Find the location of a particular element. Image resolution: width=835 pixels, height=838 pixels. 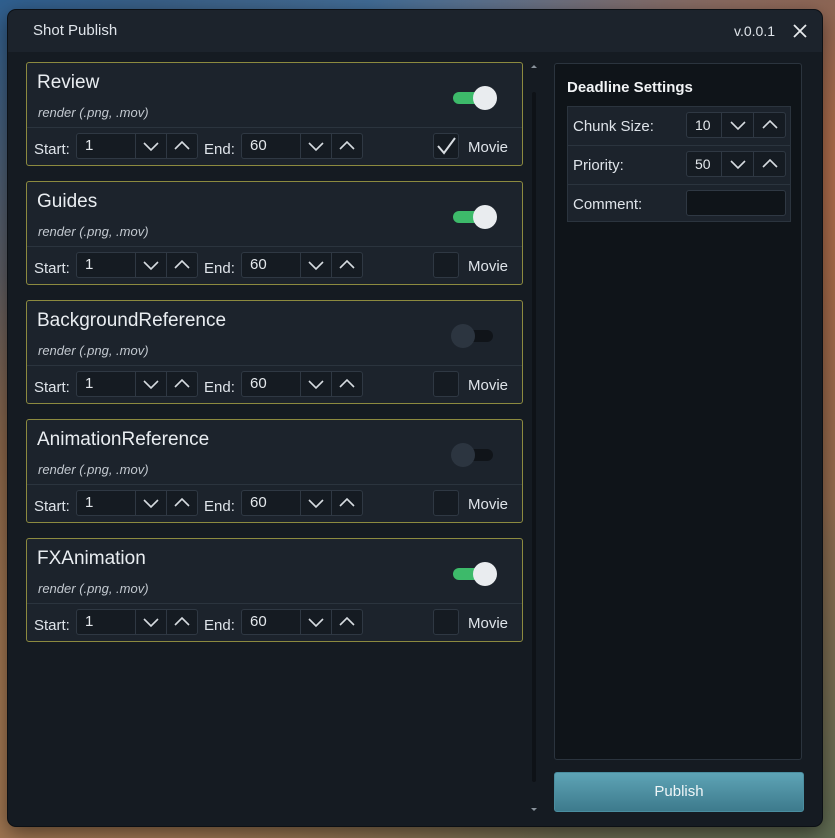

priority-value: 50 is located at coordinates (704, 164).